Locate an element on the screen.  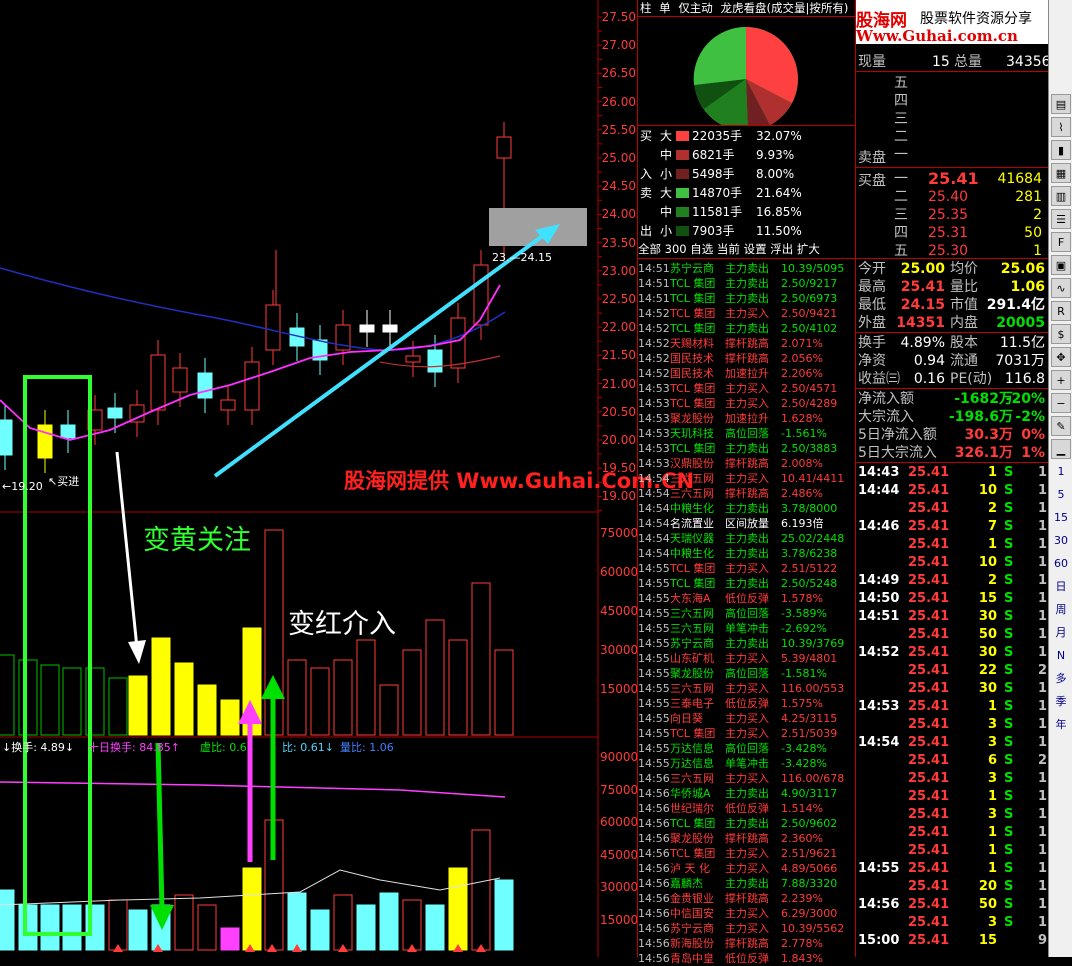
period-button: 日 is located at coordinates (1061, 586).